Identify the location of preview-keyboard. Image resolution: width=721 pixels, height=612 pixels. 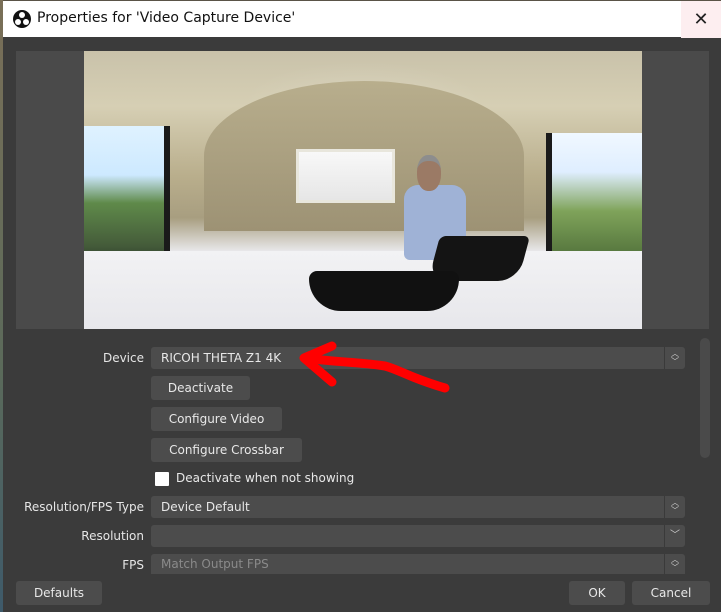
(384, 291).